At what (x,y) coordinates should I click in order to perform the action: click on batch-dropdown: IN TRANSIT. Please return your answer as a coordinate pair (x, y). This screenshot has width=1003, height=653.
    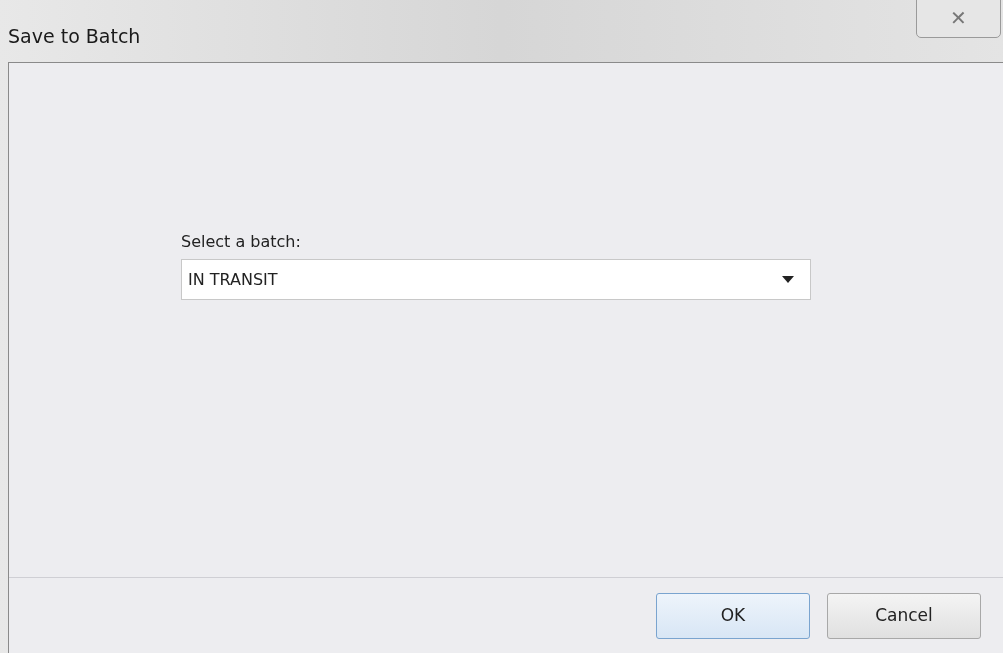
    Looking at the image, I should click on (496, 279).